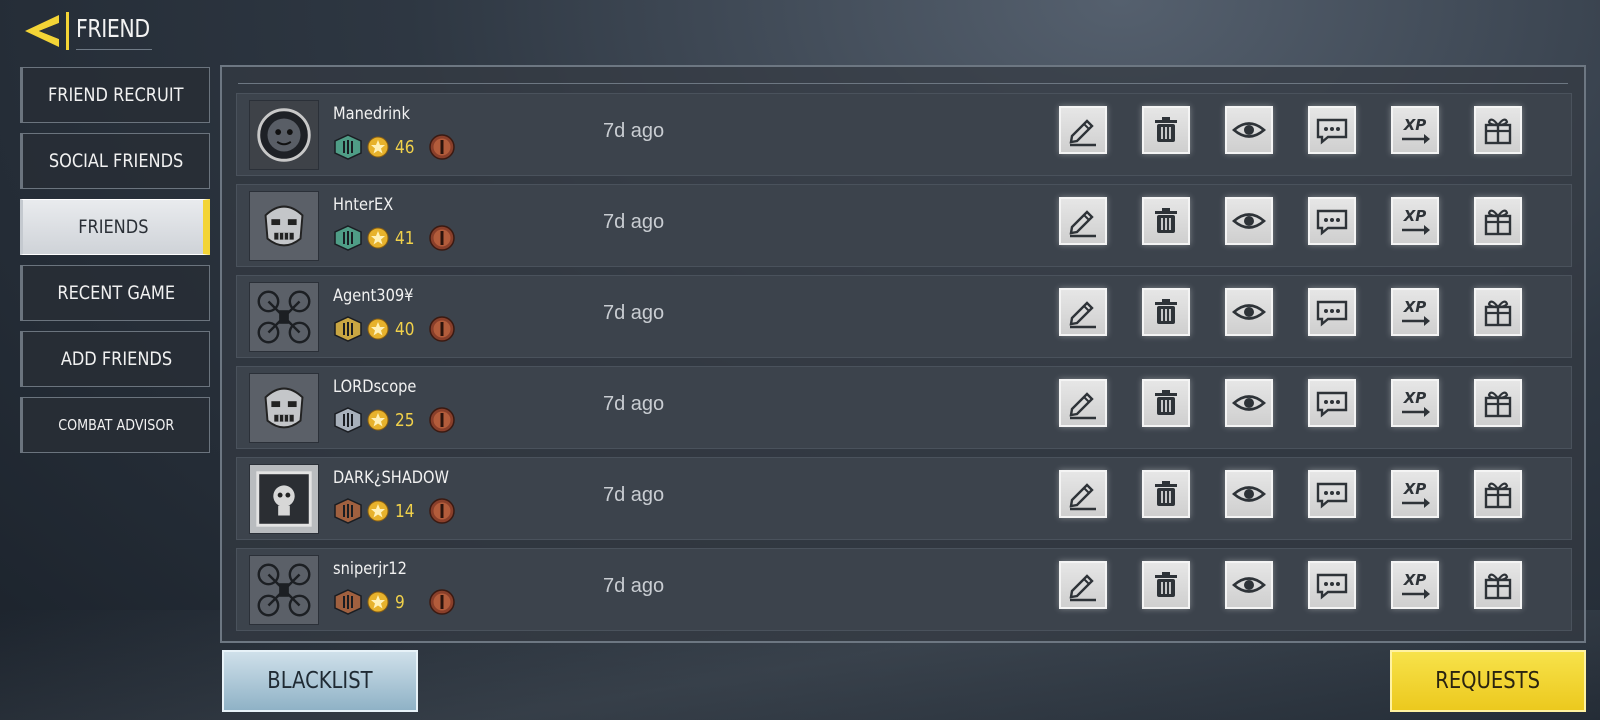 The image size is (1600, 720). I want to click on friend-row: HnterEX 41 7d ago XP, so click(904, 225).